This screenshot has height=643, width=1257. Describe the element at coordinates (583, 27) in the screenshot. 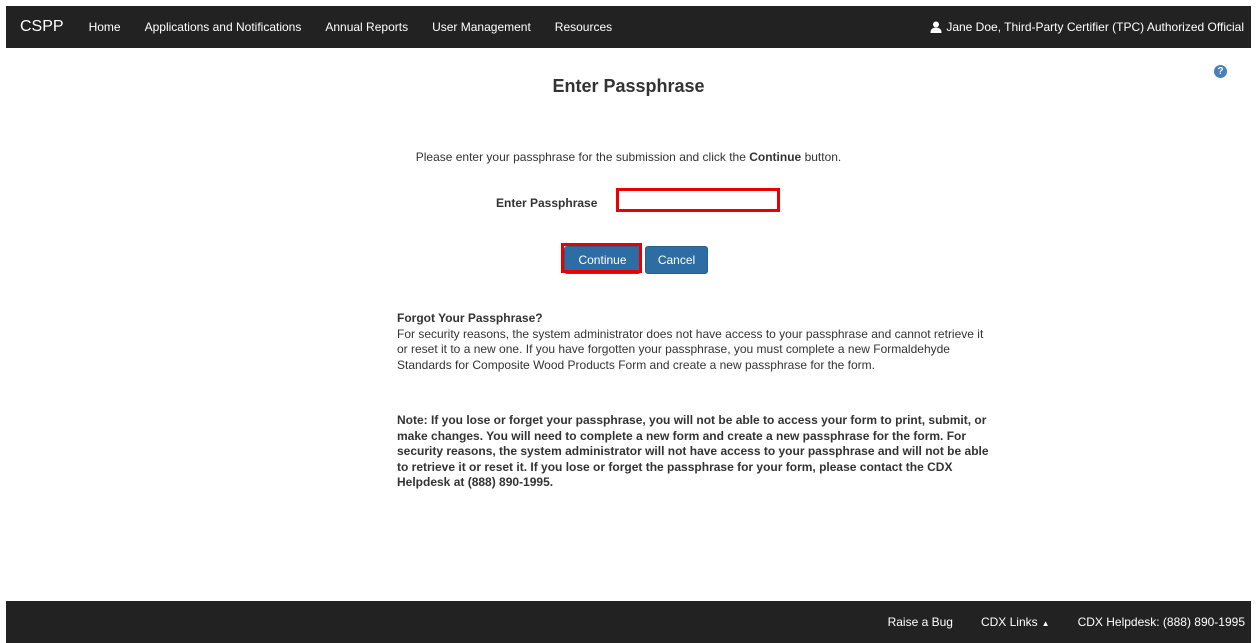

I see `nav-resources: Resources` at that location.